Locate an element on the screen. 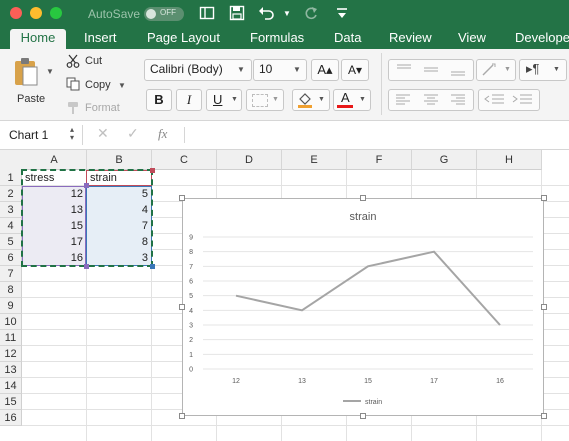 Image resolution: width=569 pixels, height=441 pixels. row-header-5: 5 is located at coordinates (11, 242).